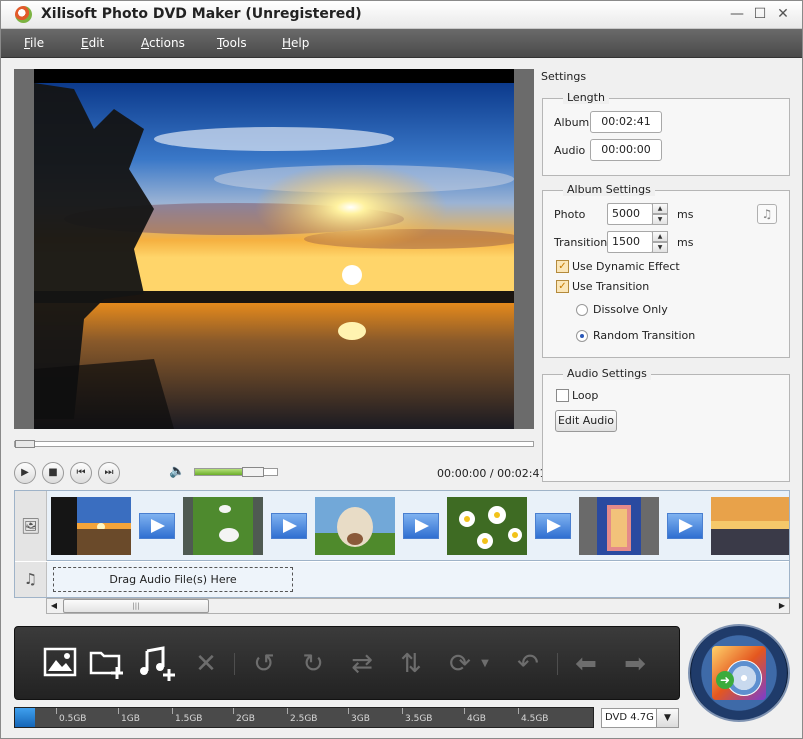 This screenshot has height=739, width=803. What do you see at coordinates (92, 43) in the screenshot?
I see `menu-edit: Edit` at bounding box center [92, 43].